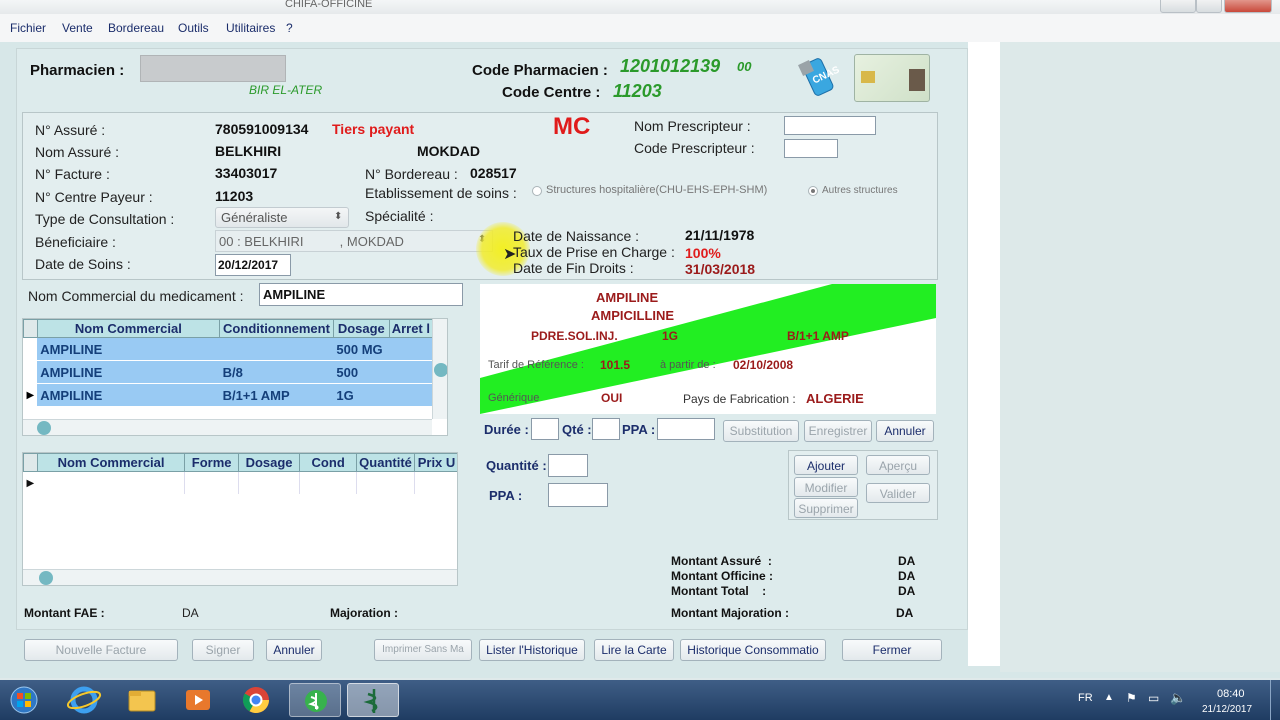 This screenshot has height=720, width=1280. What do you see at coordinates (228, 372) in the screenshot?
I see `table-row: AMPILINE B/8 500` at bounding box center [228, 372].